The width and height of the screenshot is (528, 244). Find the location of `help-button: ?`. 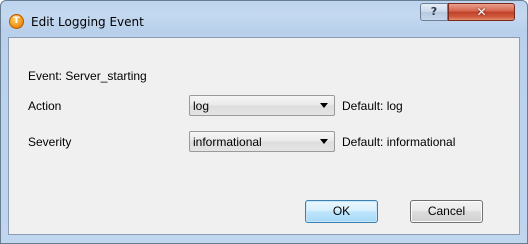

help-button: ? is located at coordinates (434, 12).